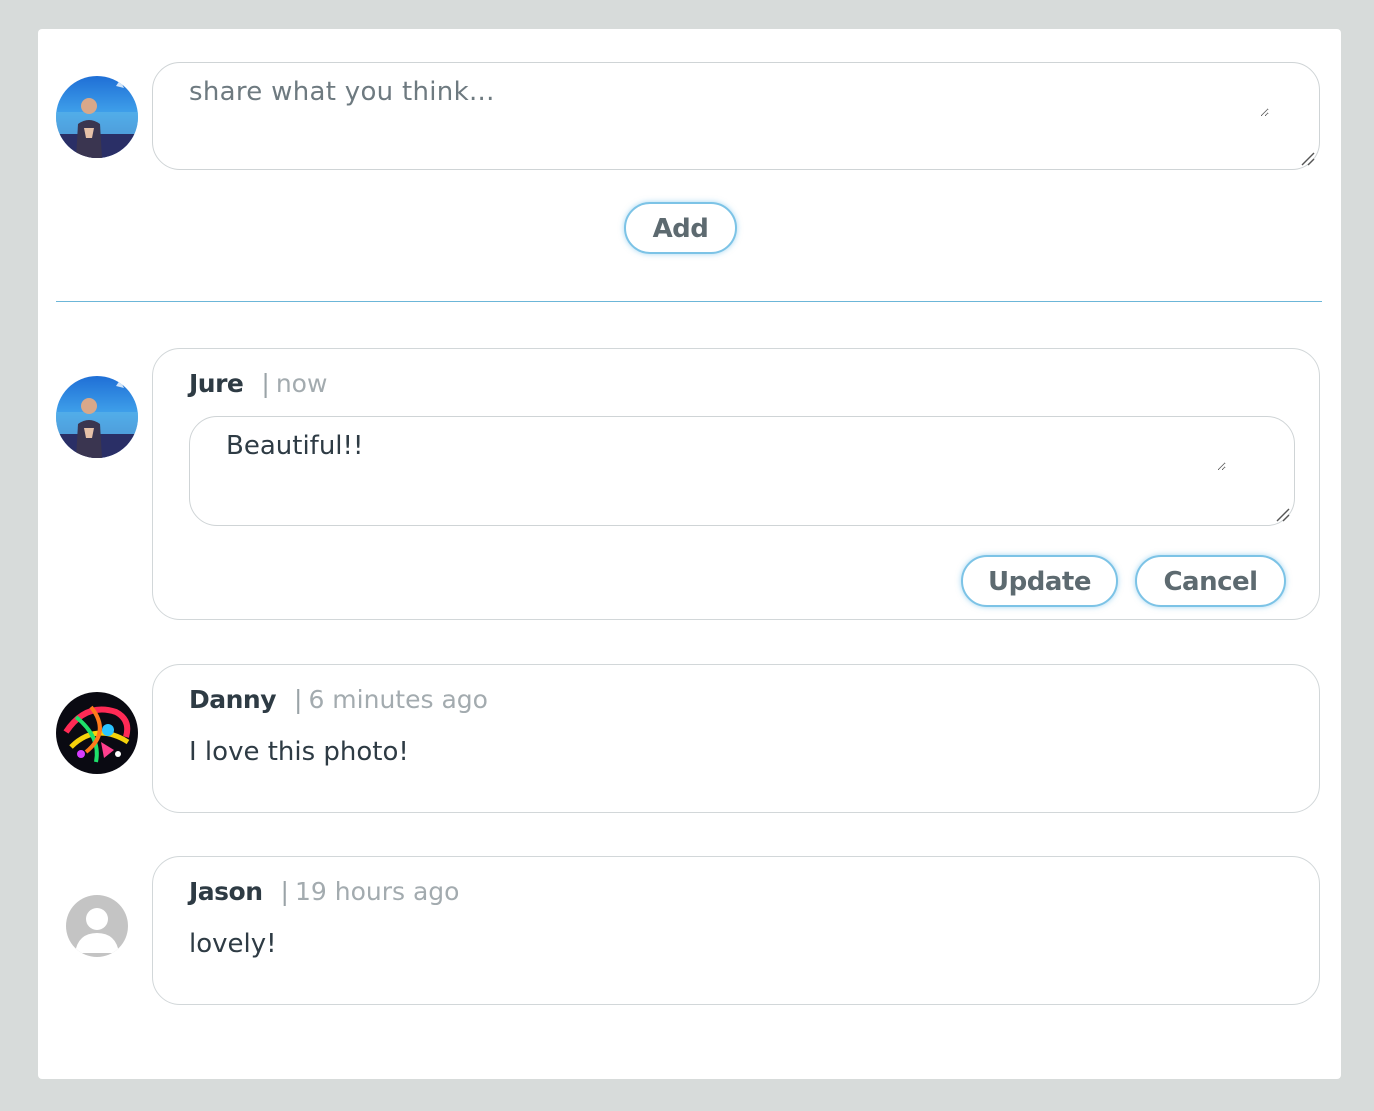 This screenshot has width=1374, height=1111. Describe the element at coordinates (680, 228) in the screenshot. I see `add-comment-button: Add` at that location.